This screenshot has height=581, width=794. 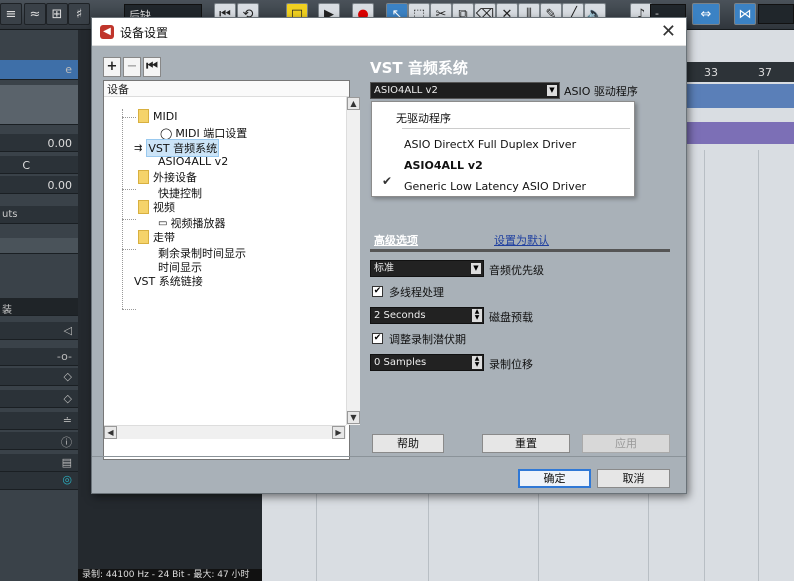 I want to click on cancel-button: 取消, so click(x=633, y=478).